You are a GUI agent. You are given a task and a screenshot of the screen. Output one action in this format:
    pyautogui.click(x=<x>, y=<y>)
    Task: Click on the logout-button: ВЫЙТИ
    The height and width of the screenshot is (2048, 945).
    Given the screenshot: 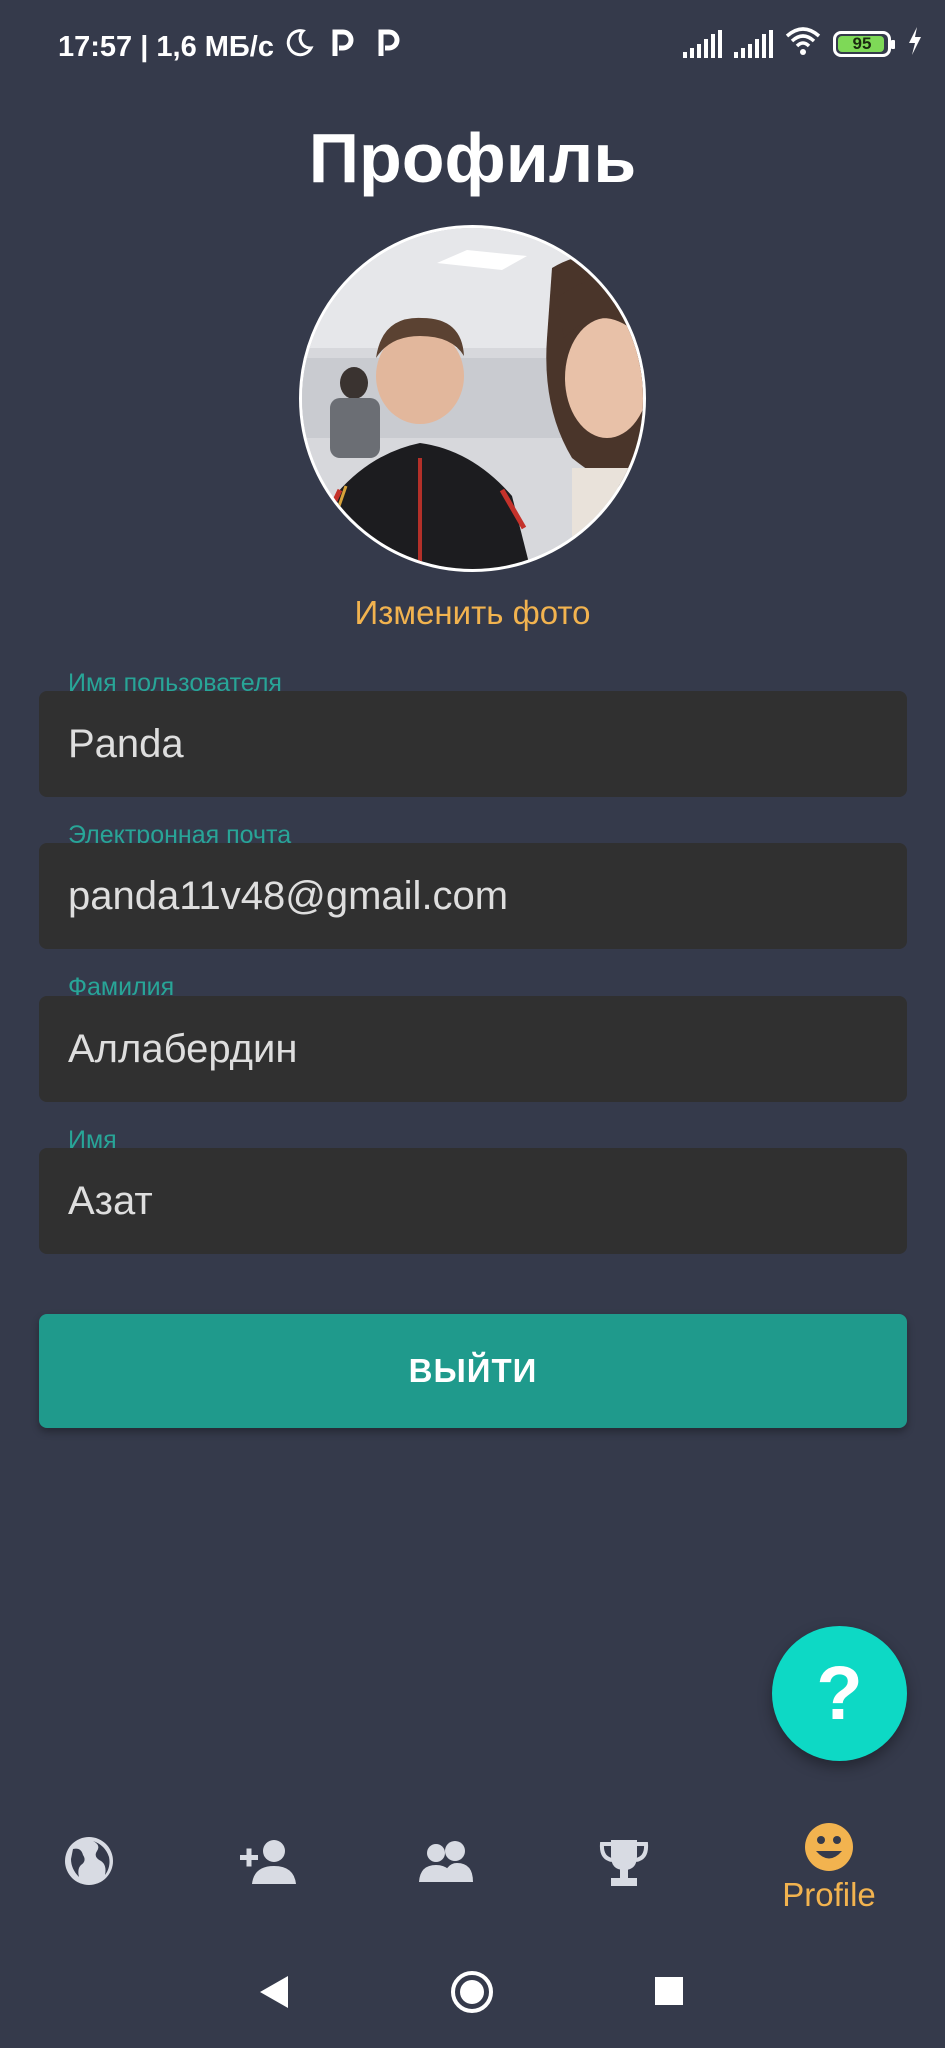 What is the action you would take?
    pyautogui.click(x=473, y=1371)
    